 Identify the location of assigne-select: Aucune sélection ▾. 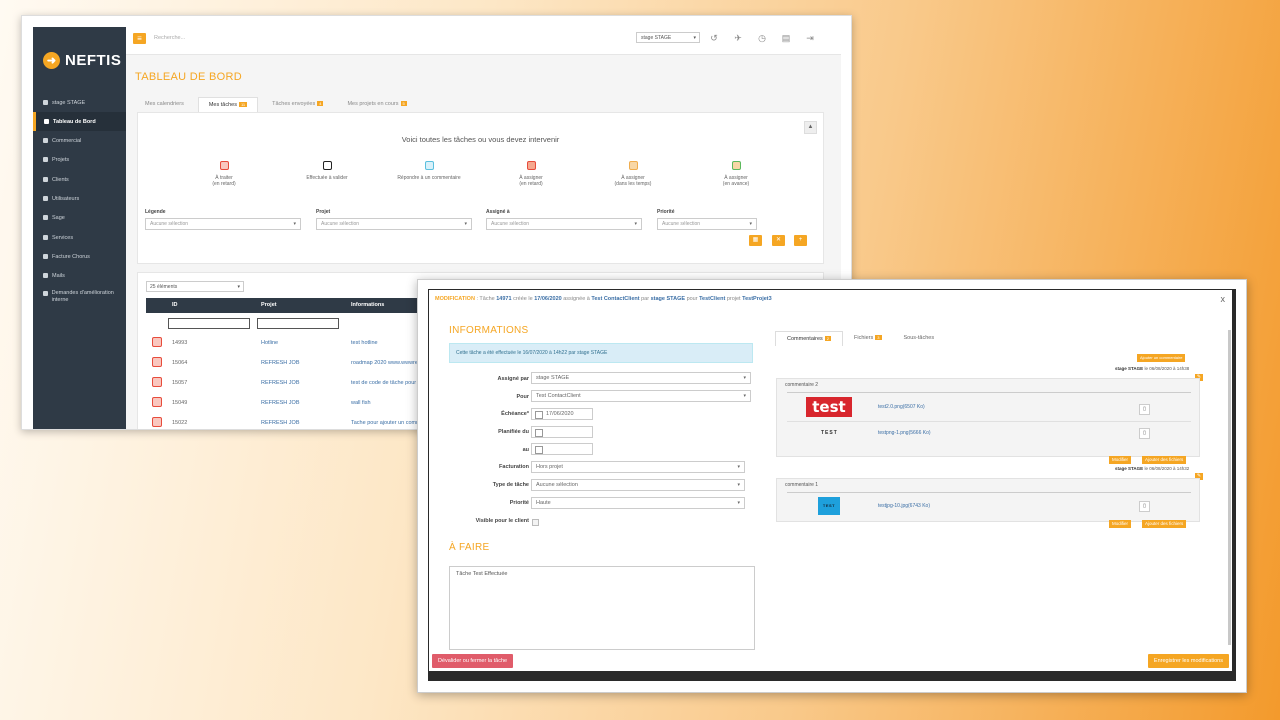
(564, 224).